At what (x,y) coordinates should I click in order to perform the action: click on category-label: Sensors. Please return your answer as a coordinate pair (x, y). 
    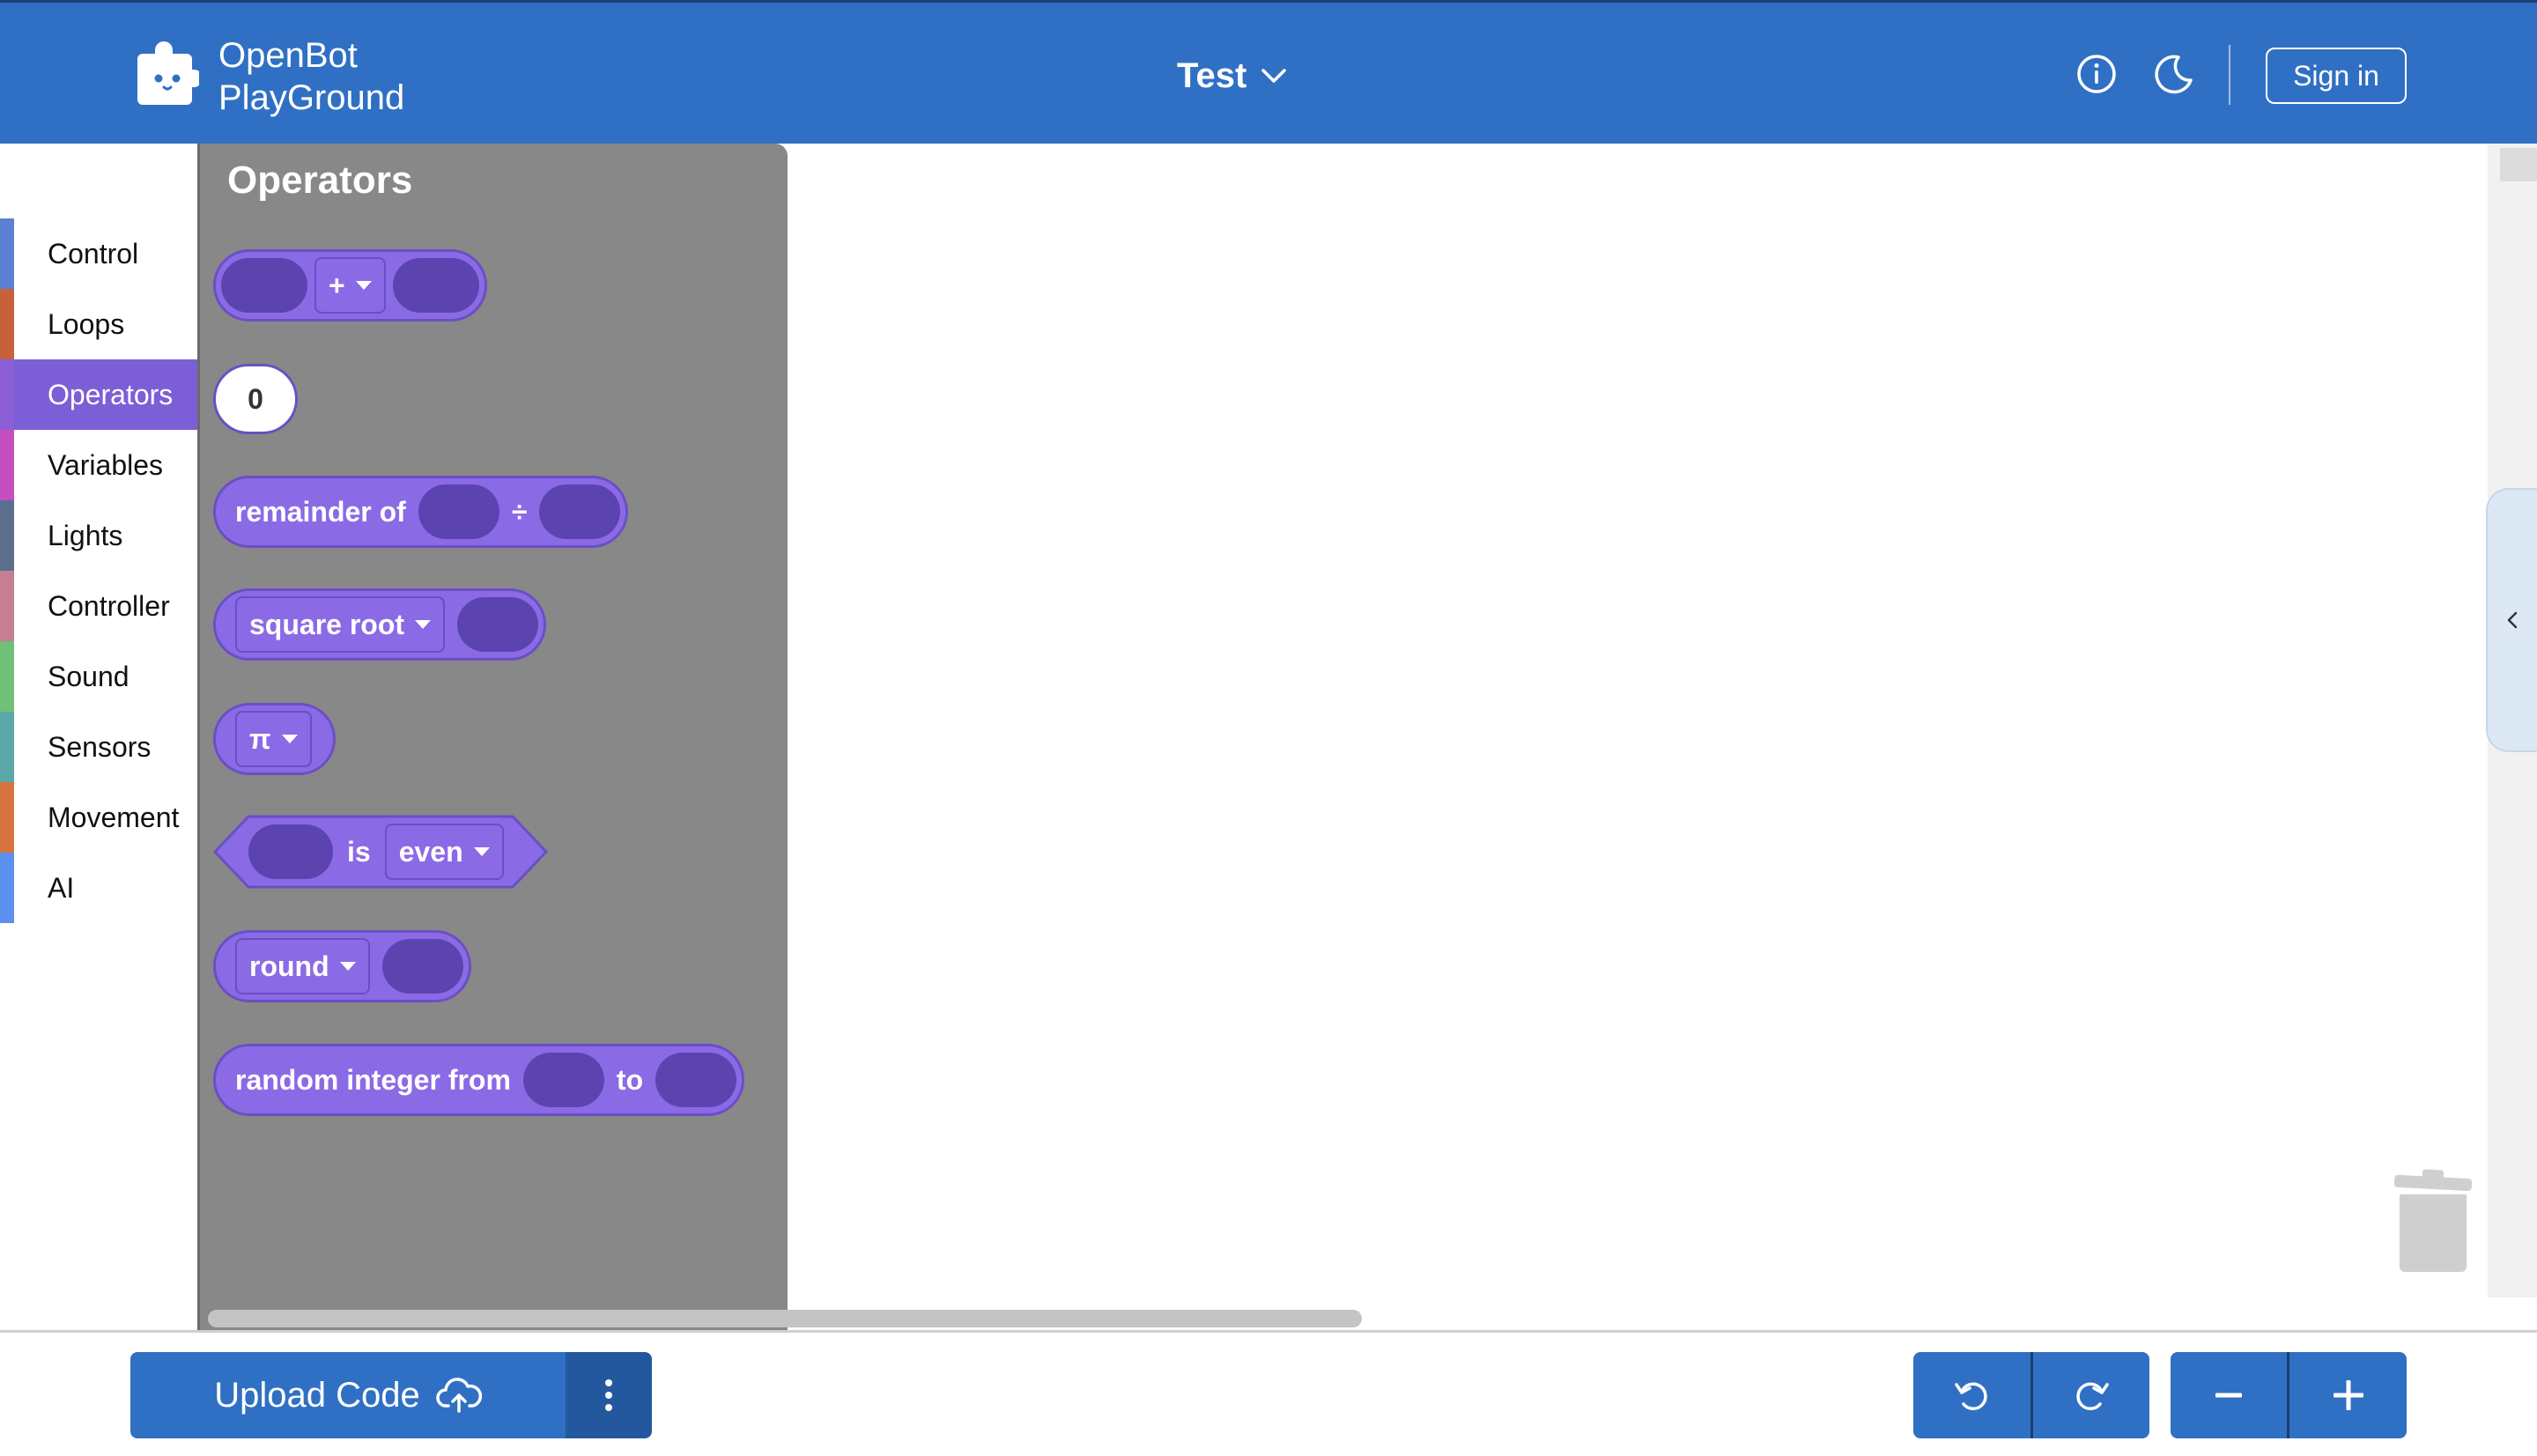
    Looking at the image, I should click on (100, 746).